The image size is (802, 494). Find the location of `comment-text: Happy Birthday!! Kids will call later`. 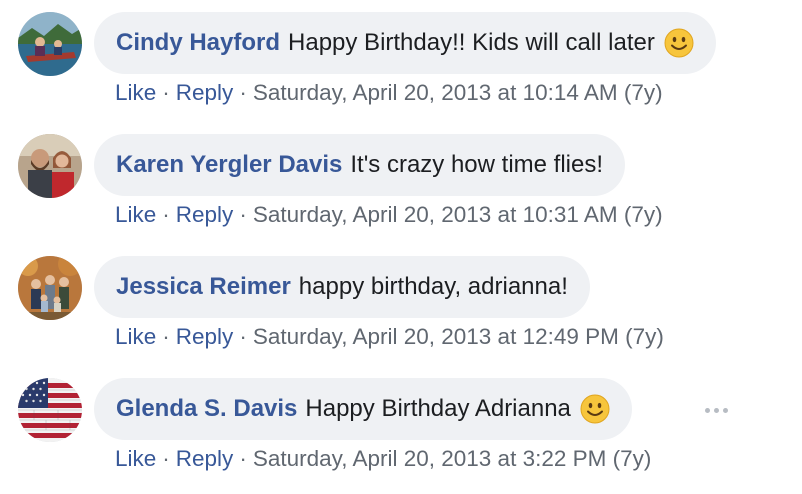

comment-text: Happy Birthday!! Kids will call later is located at coordinates (471, 42).